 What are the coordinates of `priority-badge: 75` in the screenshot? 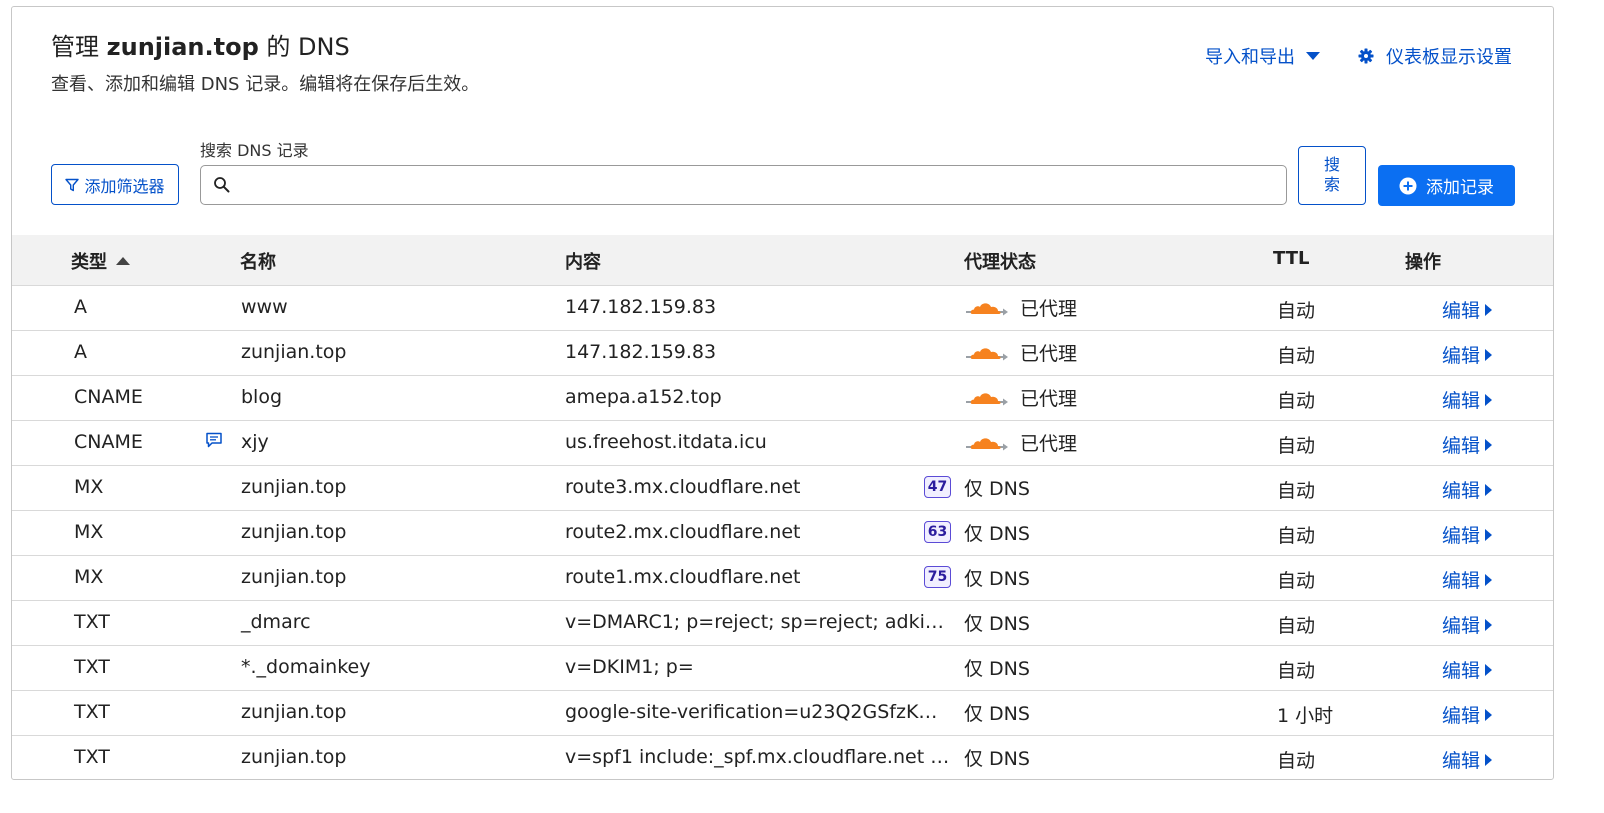 It's located at (937, 577).